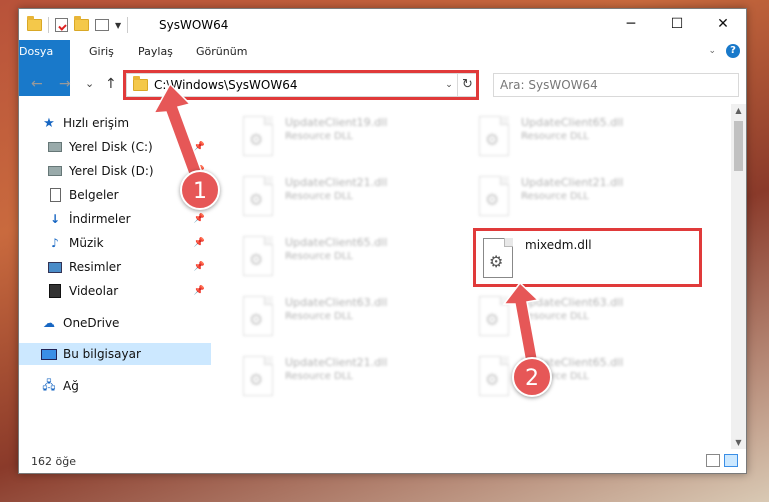  Describe the element at coordinates (91, 323) in the screenshot. I see `sidebar-item-label: OneDrive` at that location.